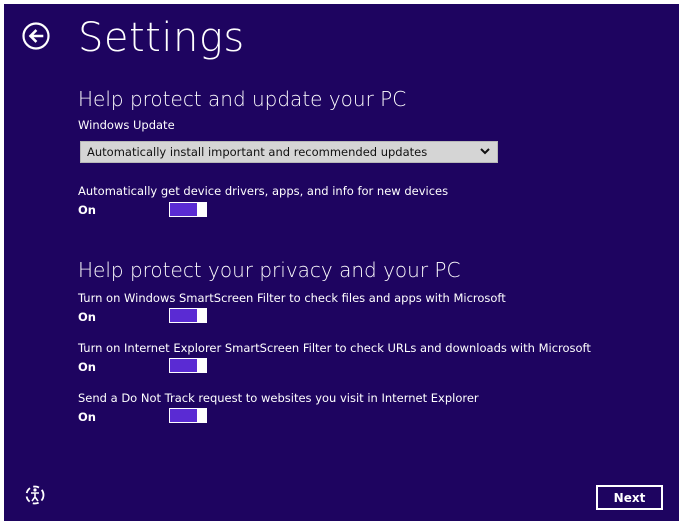 The image size is (688, 532). What do you see at coordinates (188, 209) in the screenshot?
I see `drivers-toggle` at bounding box center [188, 209].